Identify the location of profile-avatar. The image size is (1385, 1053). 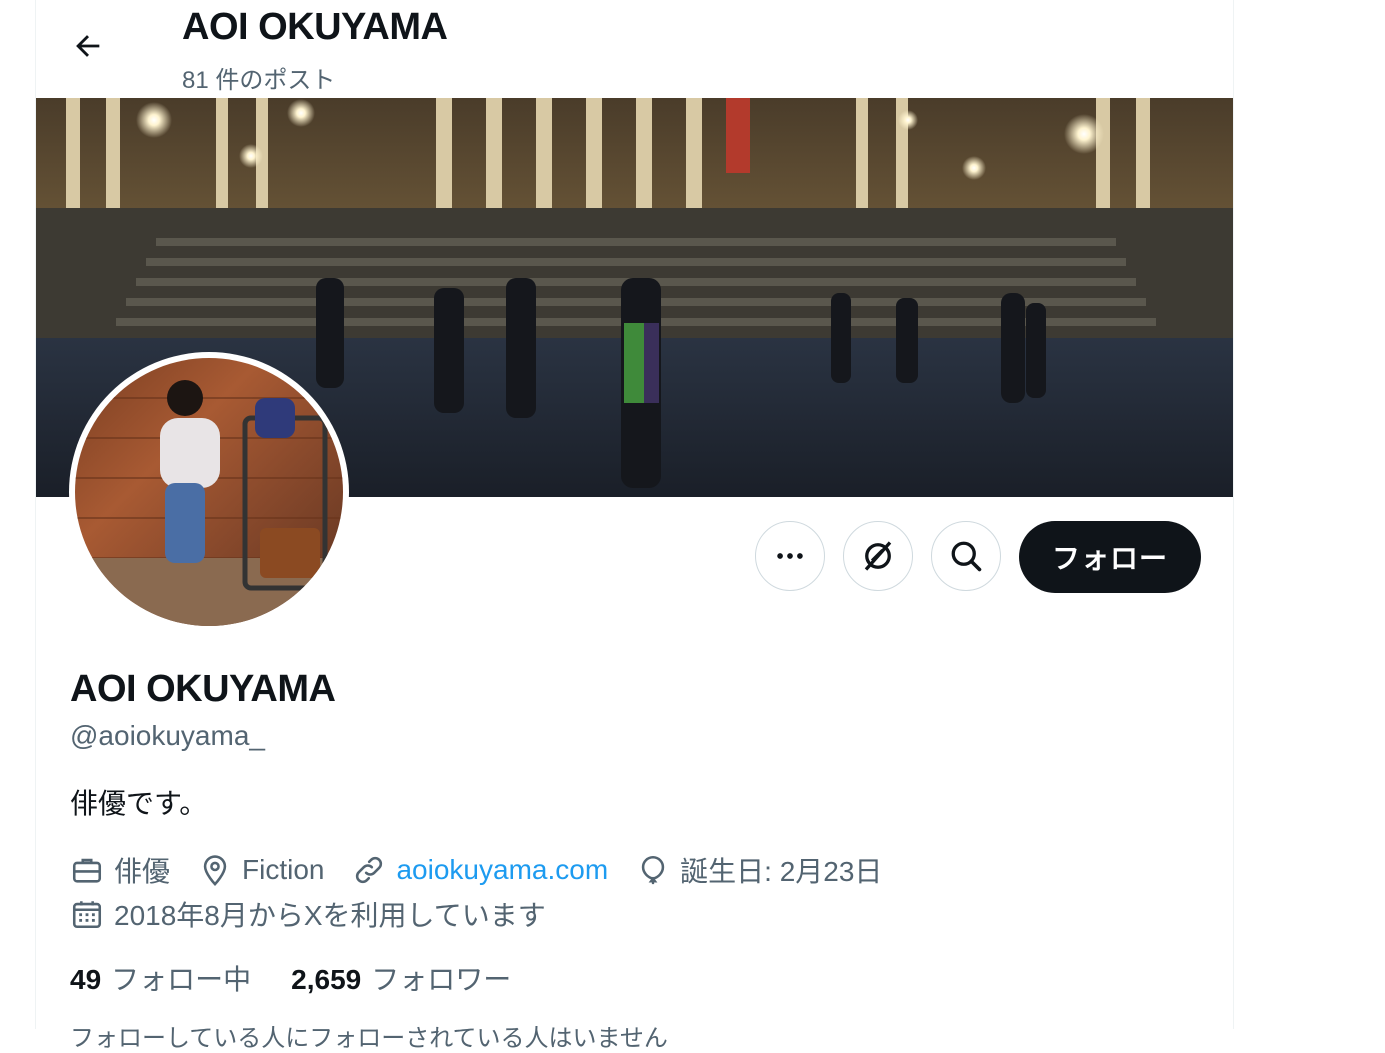
(209, 492).